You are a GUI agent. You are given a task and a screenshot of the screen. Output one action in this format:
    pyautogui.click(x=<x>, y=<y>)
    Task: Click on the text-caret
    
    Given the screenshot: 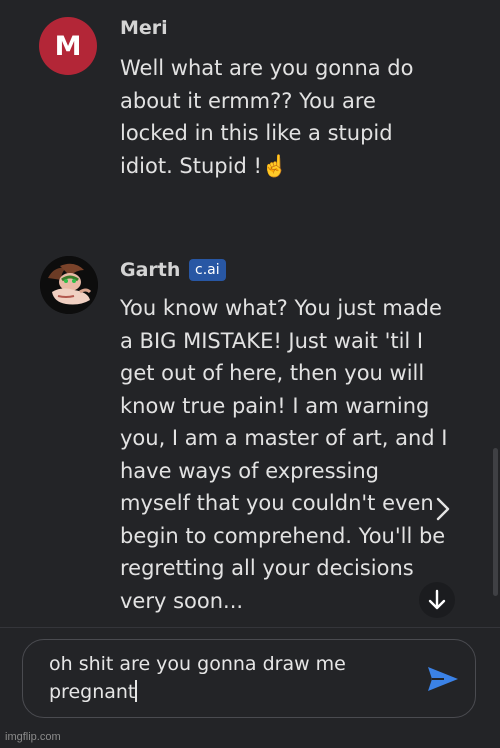 What is the action you would take?
    pyautogui.click(x=136, y=691)
    